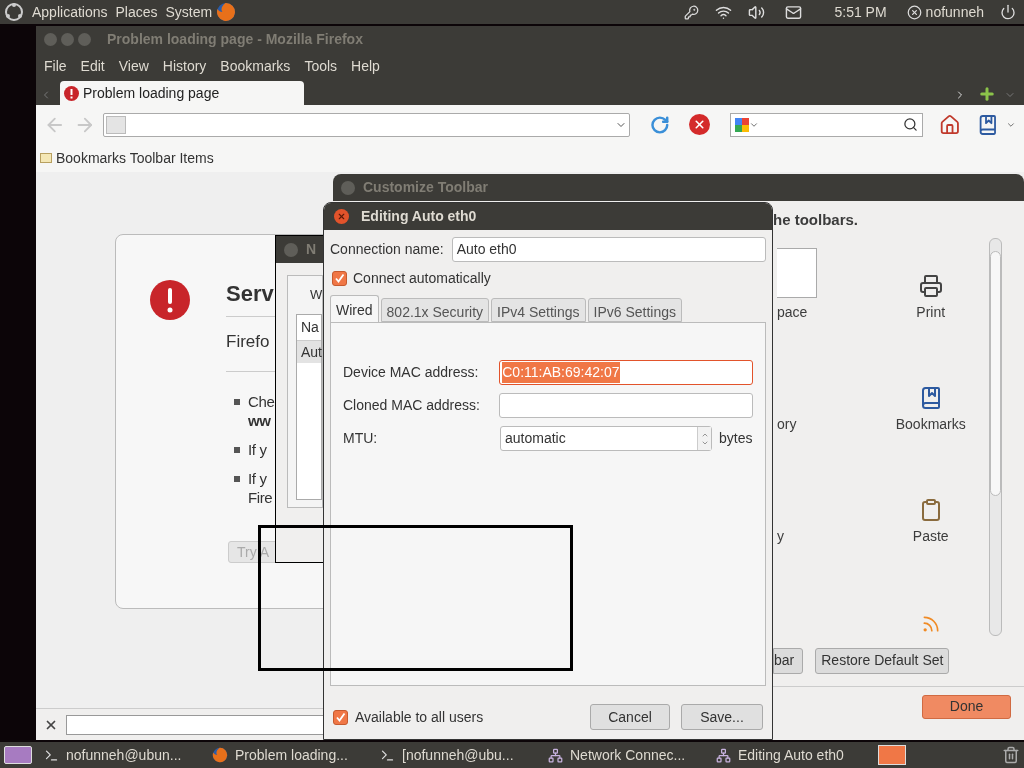  What do you see at coordinates (914, 12) in the screenshot?
I see `user-status-icon` at bounding box center [914, 12].